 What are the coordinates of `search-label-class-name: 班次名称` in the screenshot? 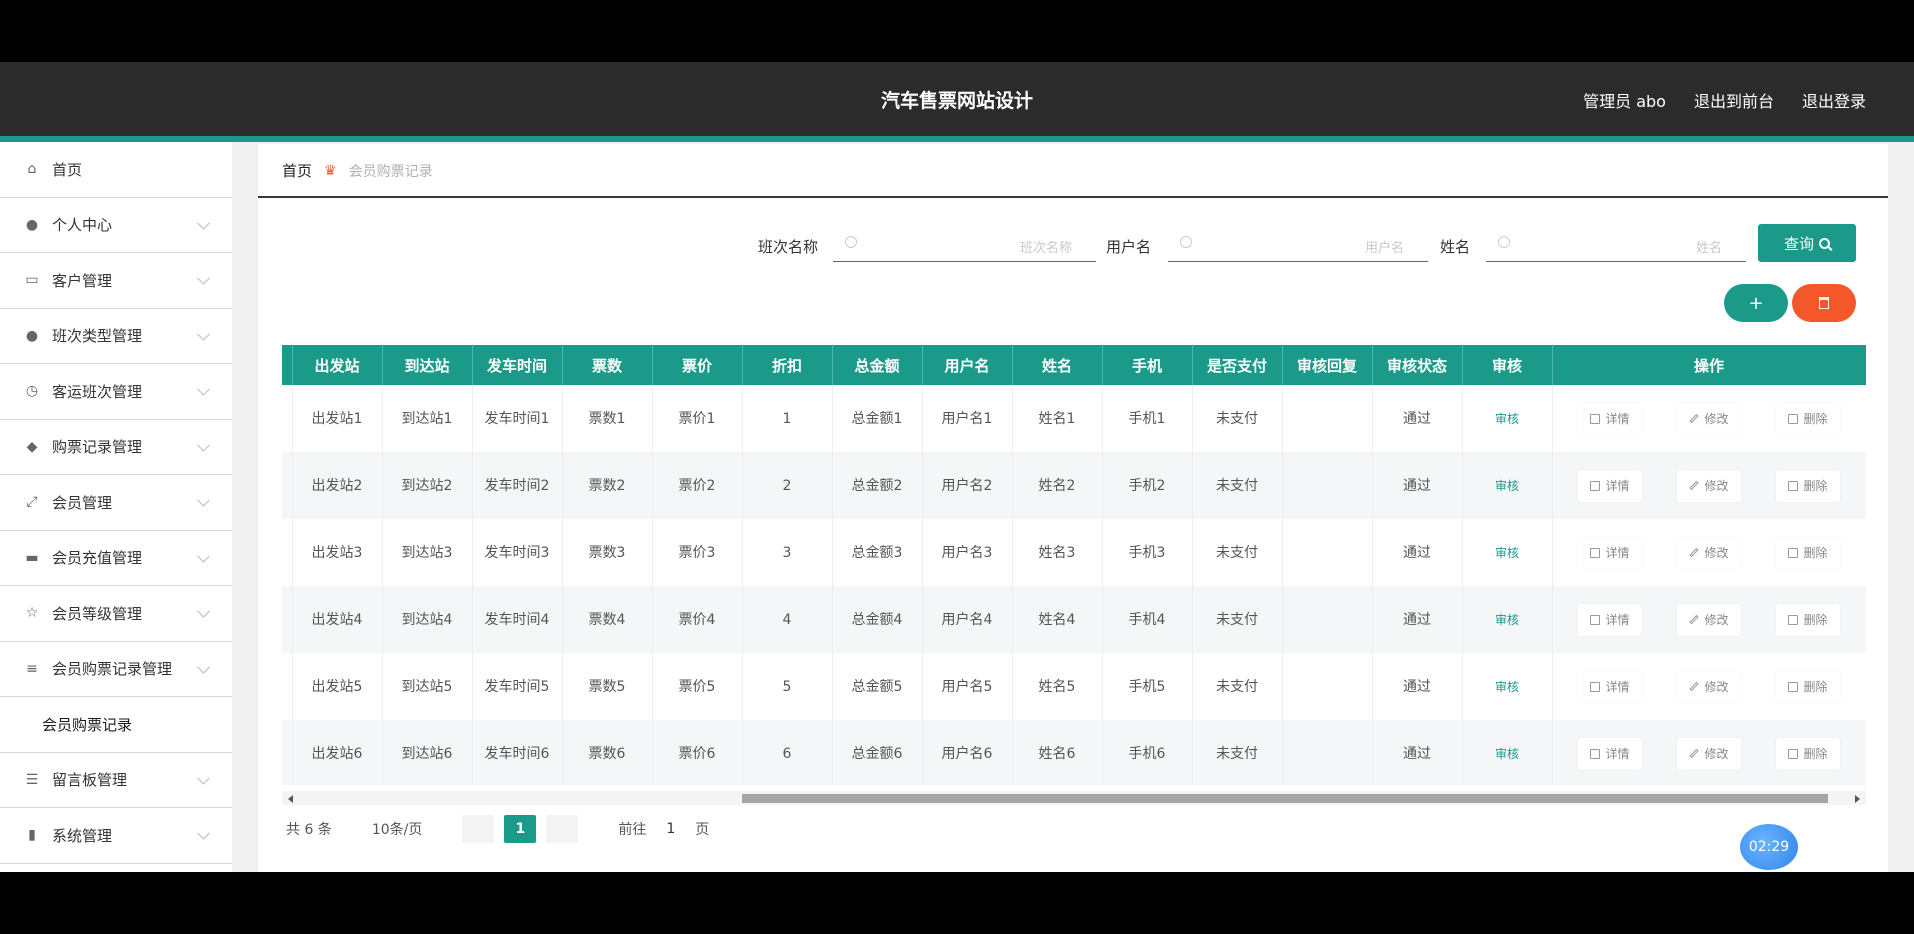 It's located at (788, 247).